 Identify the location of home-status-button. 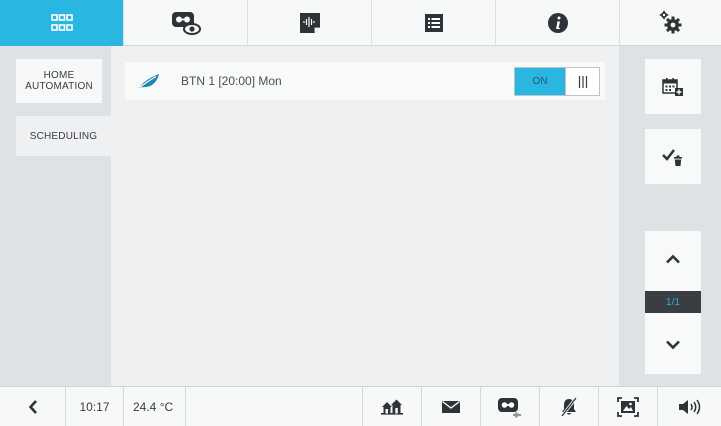
(392, 406).